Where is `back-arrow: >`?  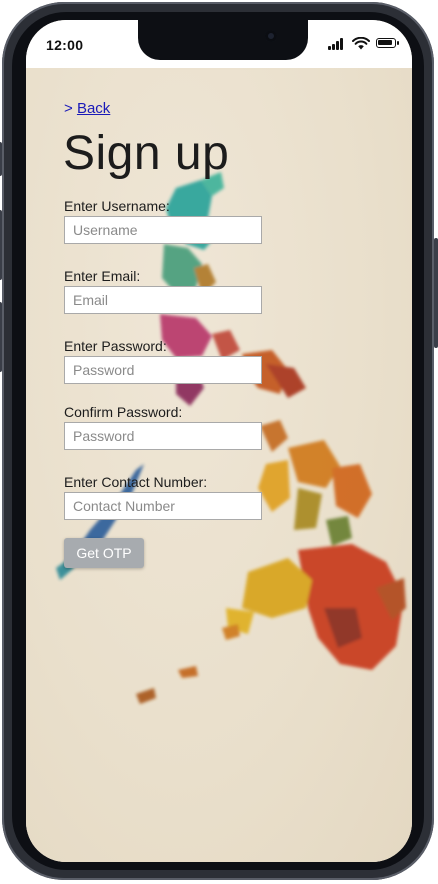 back-arrow: > is located at coordinates (68, 108).